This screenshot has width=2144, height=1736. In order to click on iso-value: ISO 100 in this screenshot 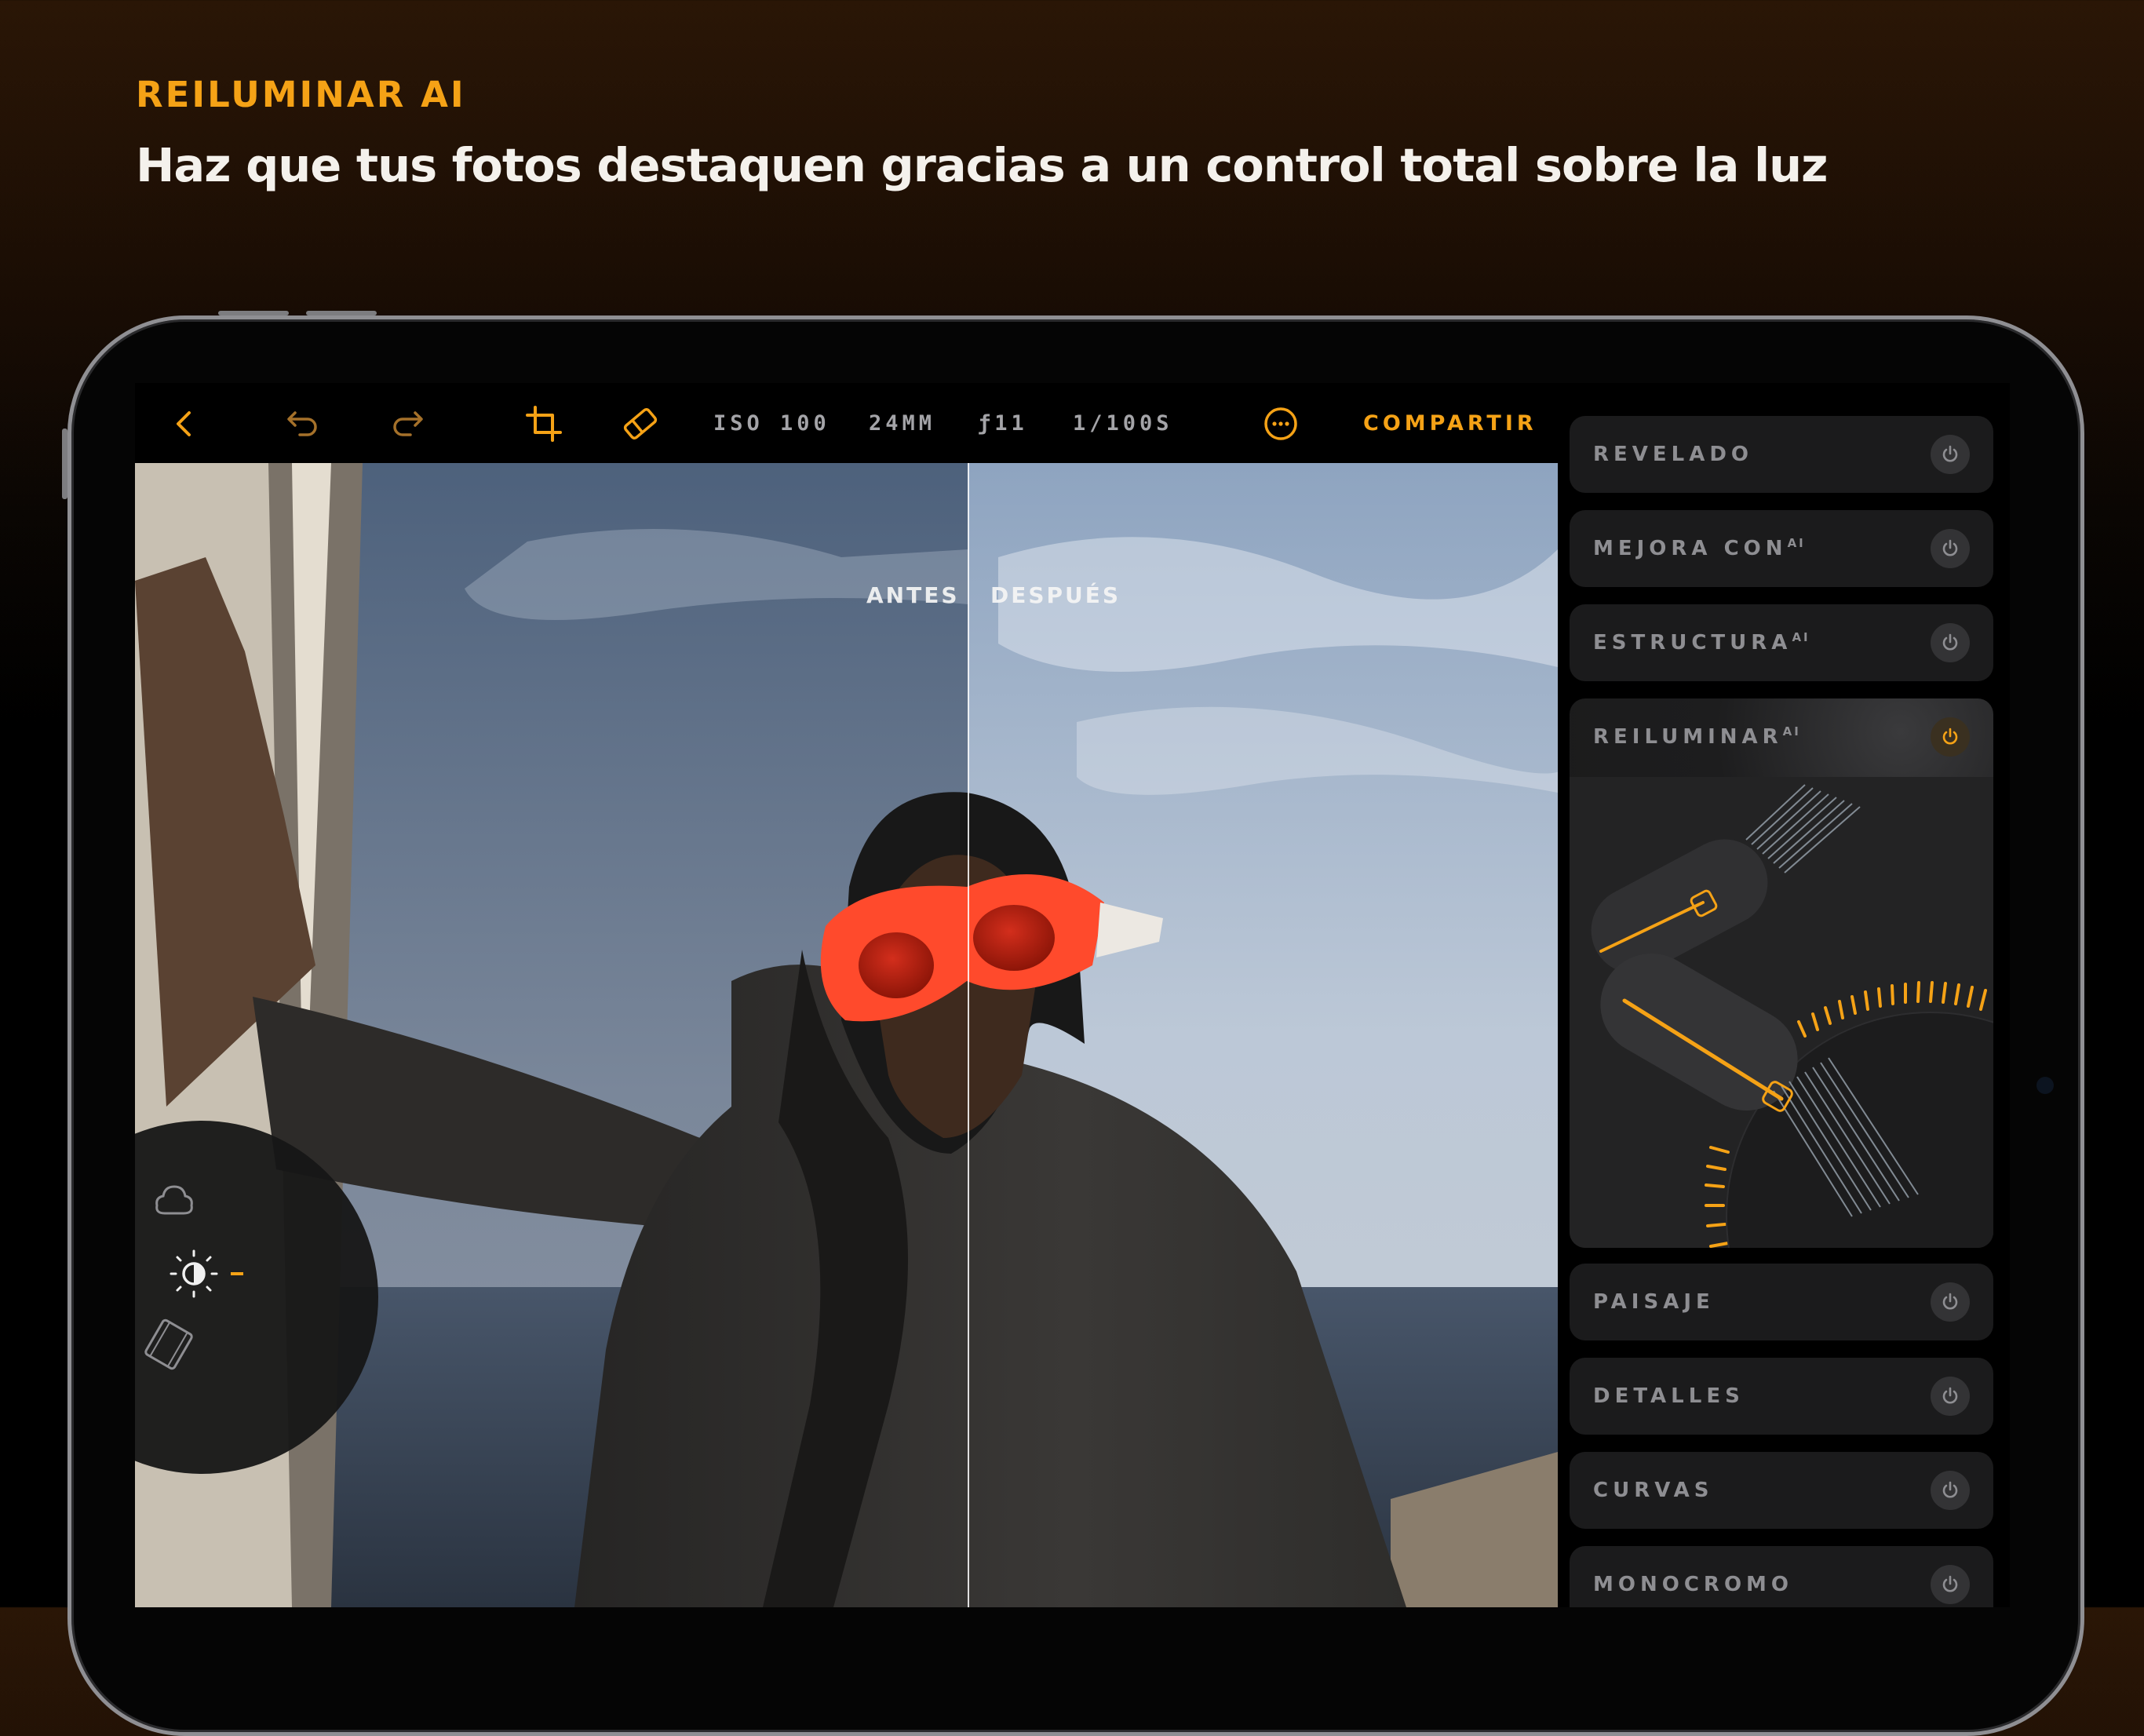, I will do `click(771, 423)`.